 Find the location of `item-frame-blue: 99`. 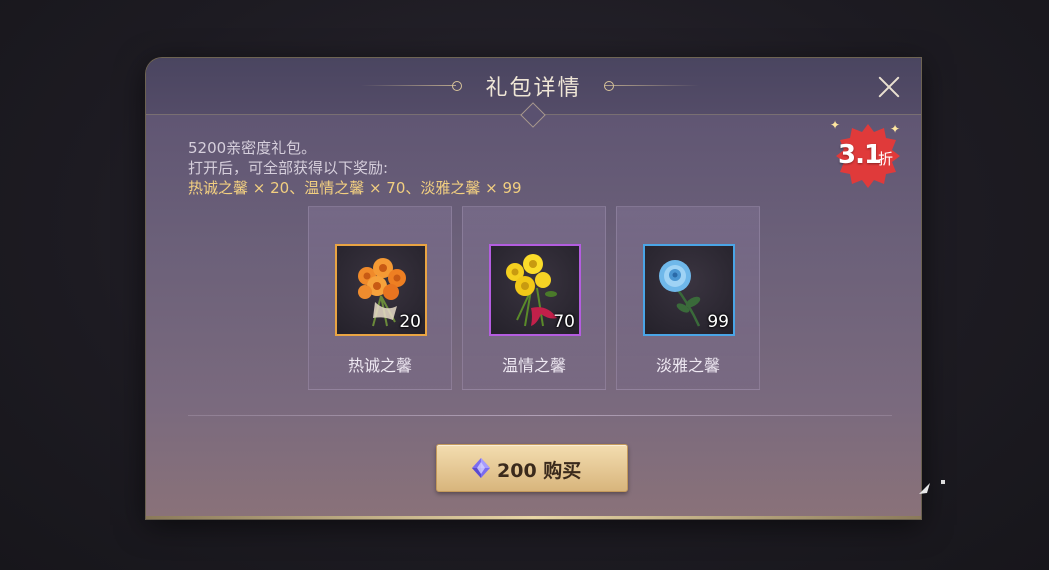

item-frame-blue: 99 is located at coordinates (689, 290).